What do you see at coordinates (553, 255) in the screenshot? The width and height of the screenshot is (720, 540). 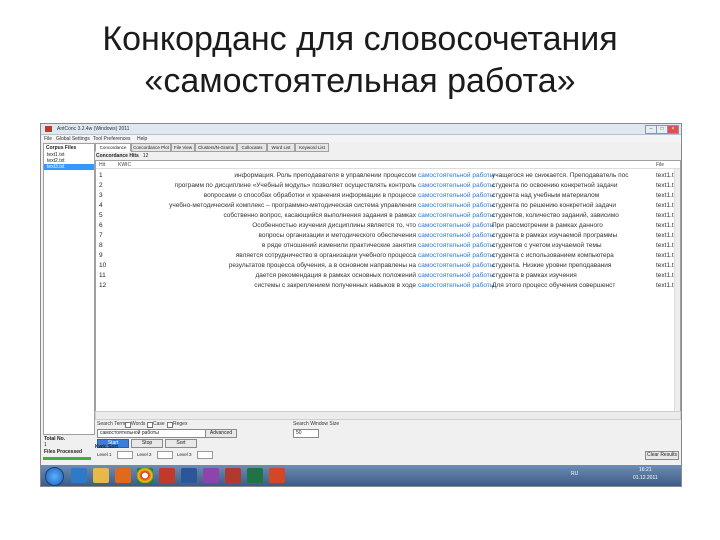 I see `right-context: студента с использованием компьютера` at bounding box center [553, 255].